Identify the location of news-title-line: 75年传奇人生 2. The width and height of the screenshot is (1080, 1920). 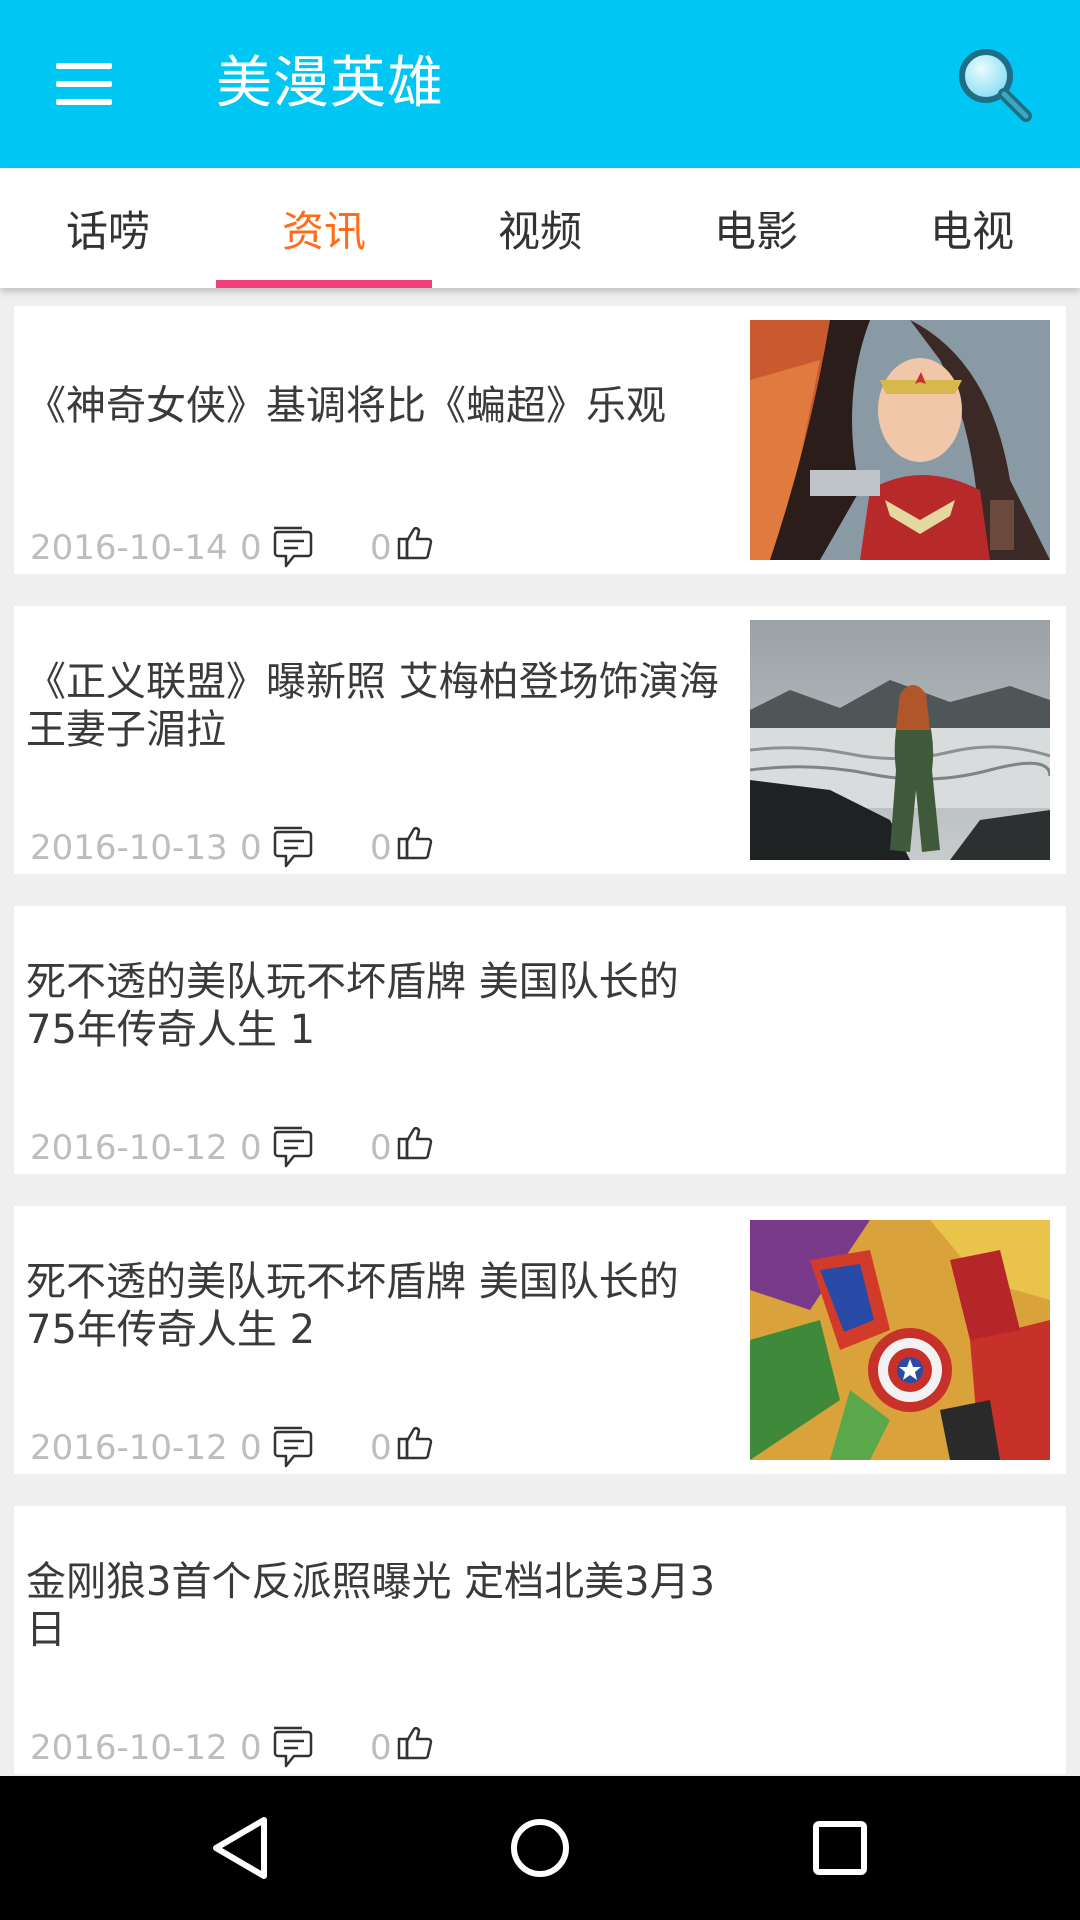
(171, 1330).